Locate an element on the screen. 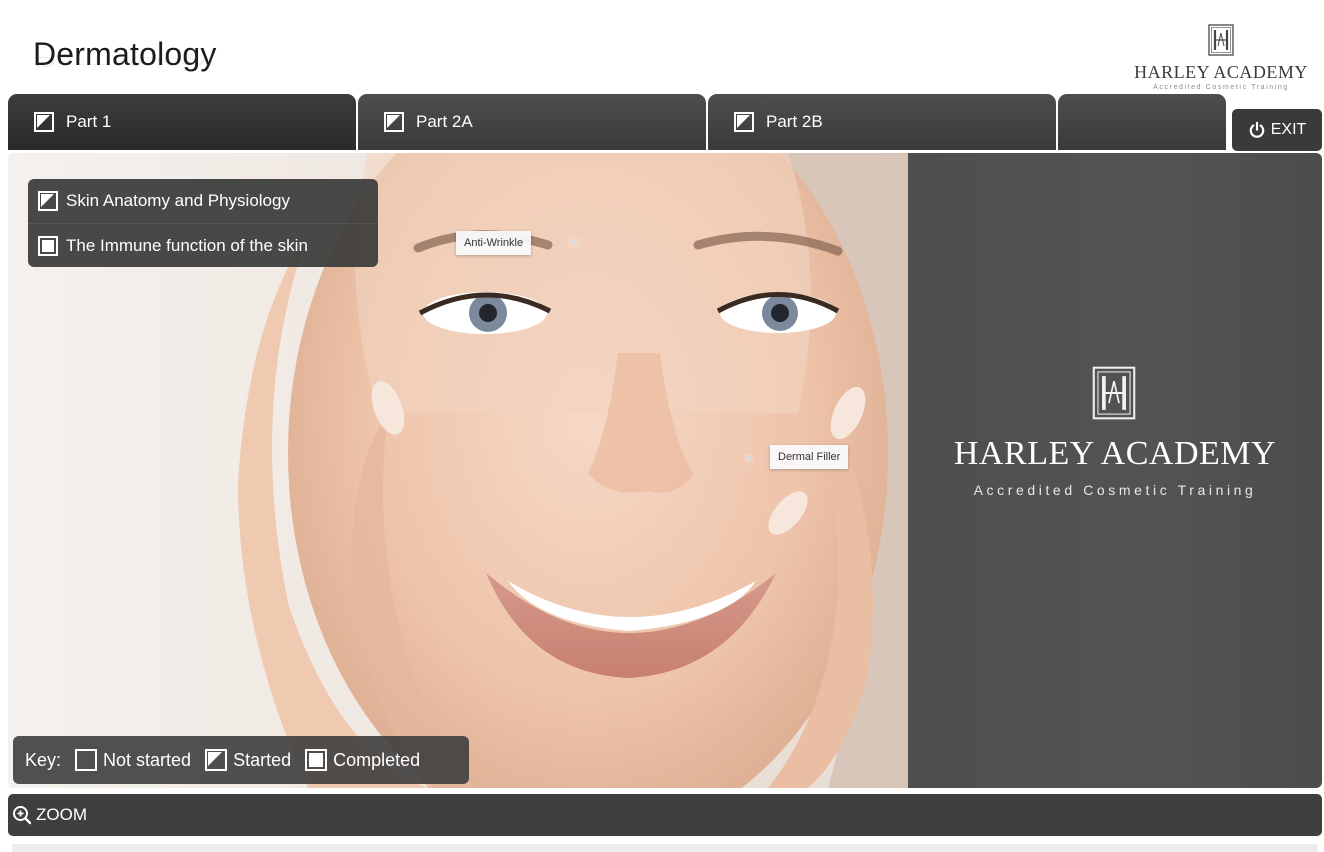 This screenshot has height=852, width=1324. exit-button: EXIT is located at coordinates (1277, 130).